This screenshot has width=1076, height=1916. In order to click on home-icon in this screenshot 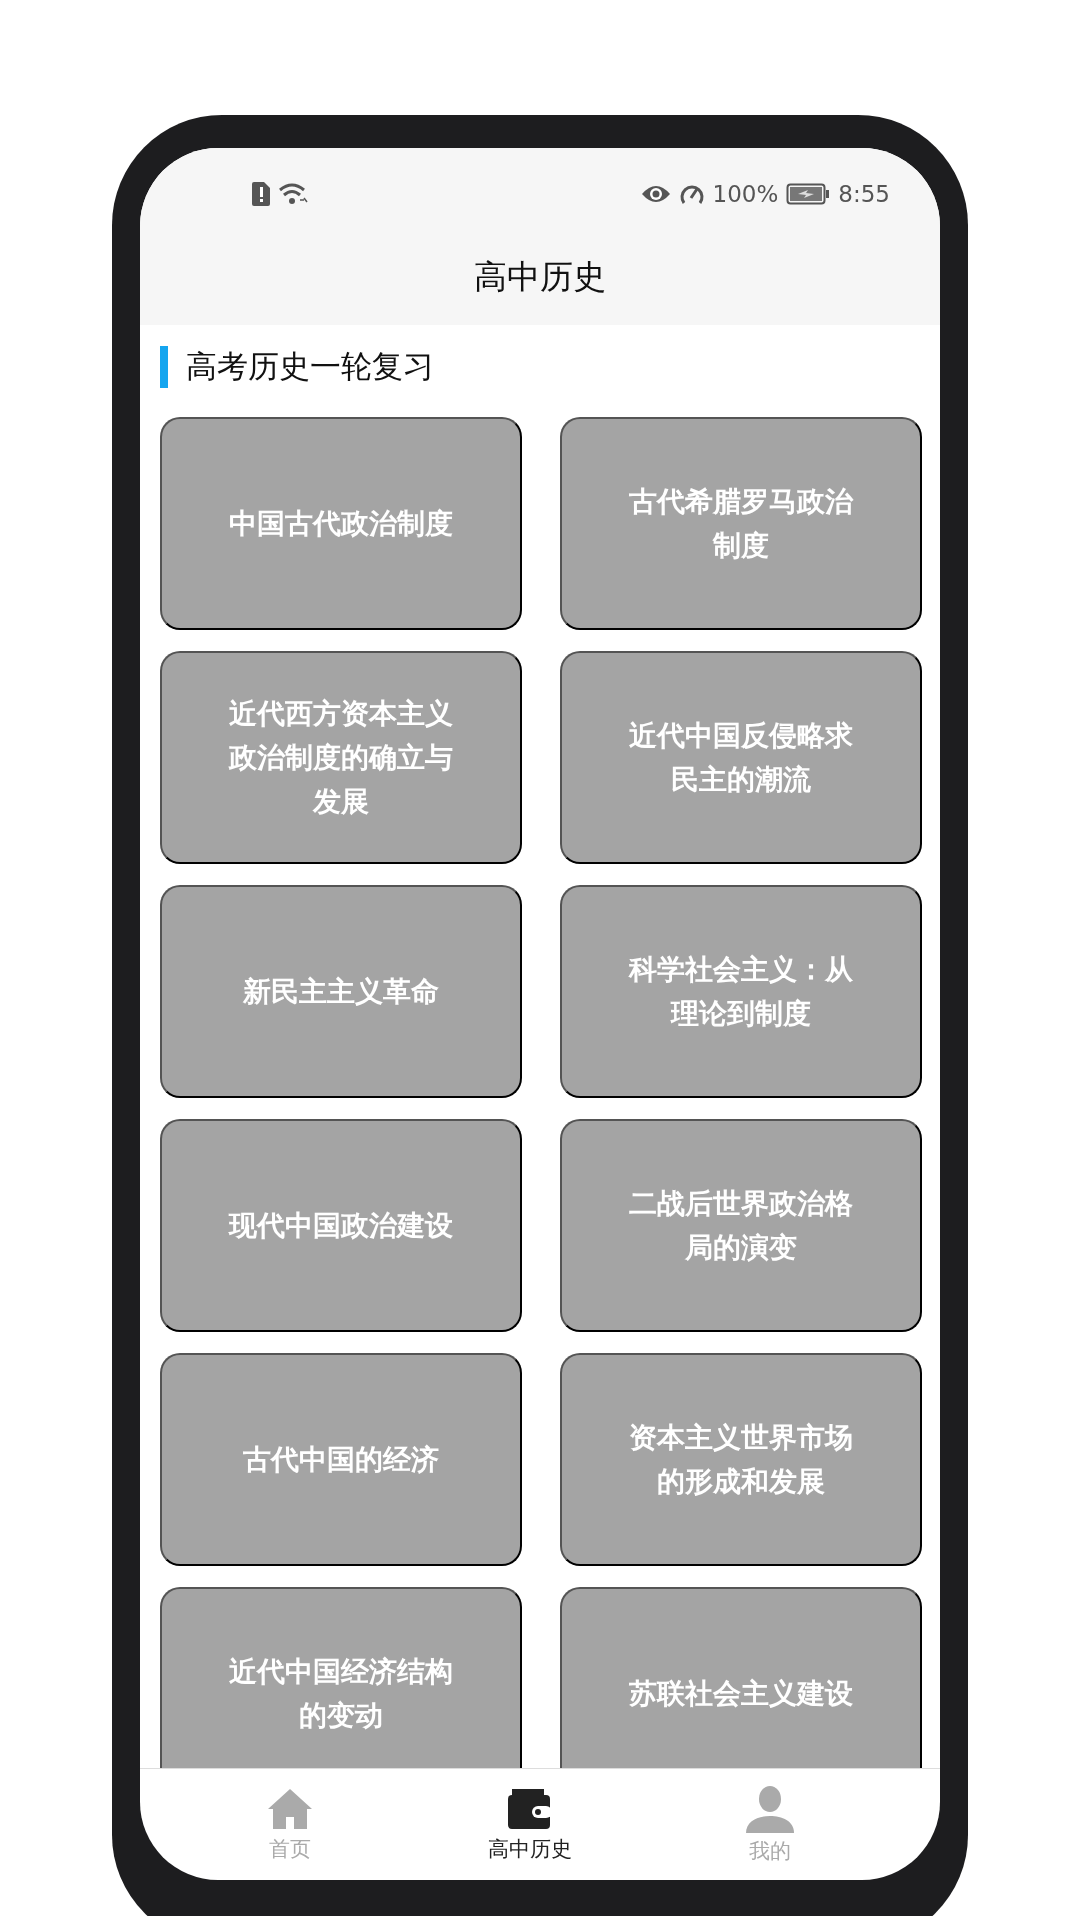, I will do `click(290, 1808)`.